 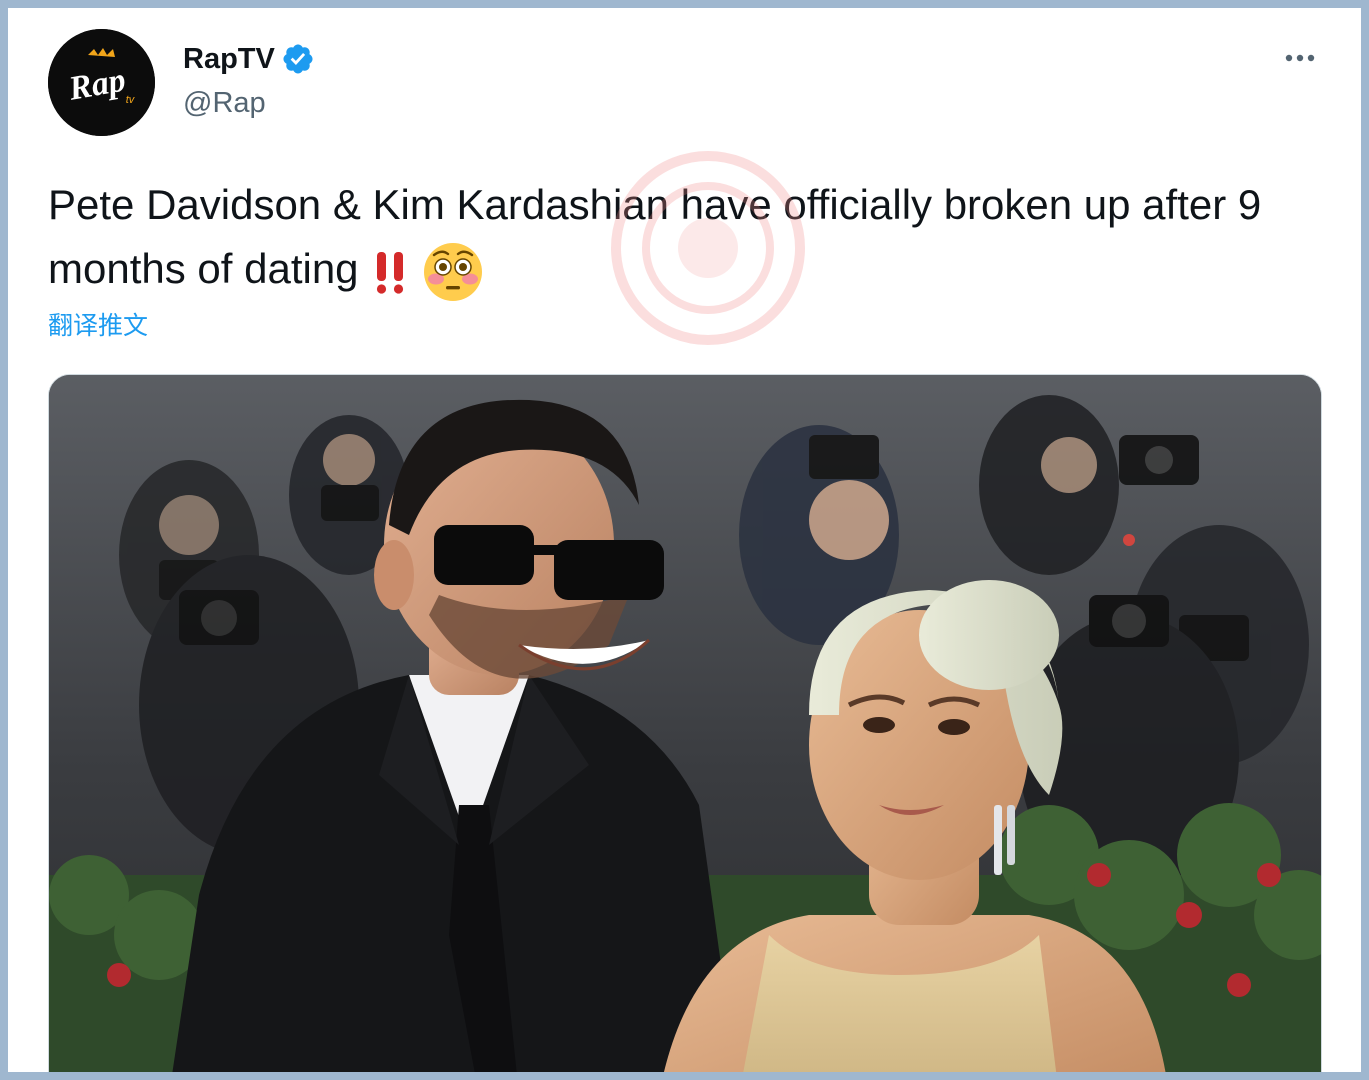 What do you see at coordinates (98, 326) in the screenshot?
I see `translate-tweet-link: 翻译推文` at bounding box center [98, 326].